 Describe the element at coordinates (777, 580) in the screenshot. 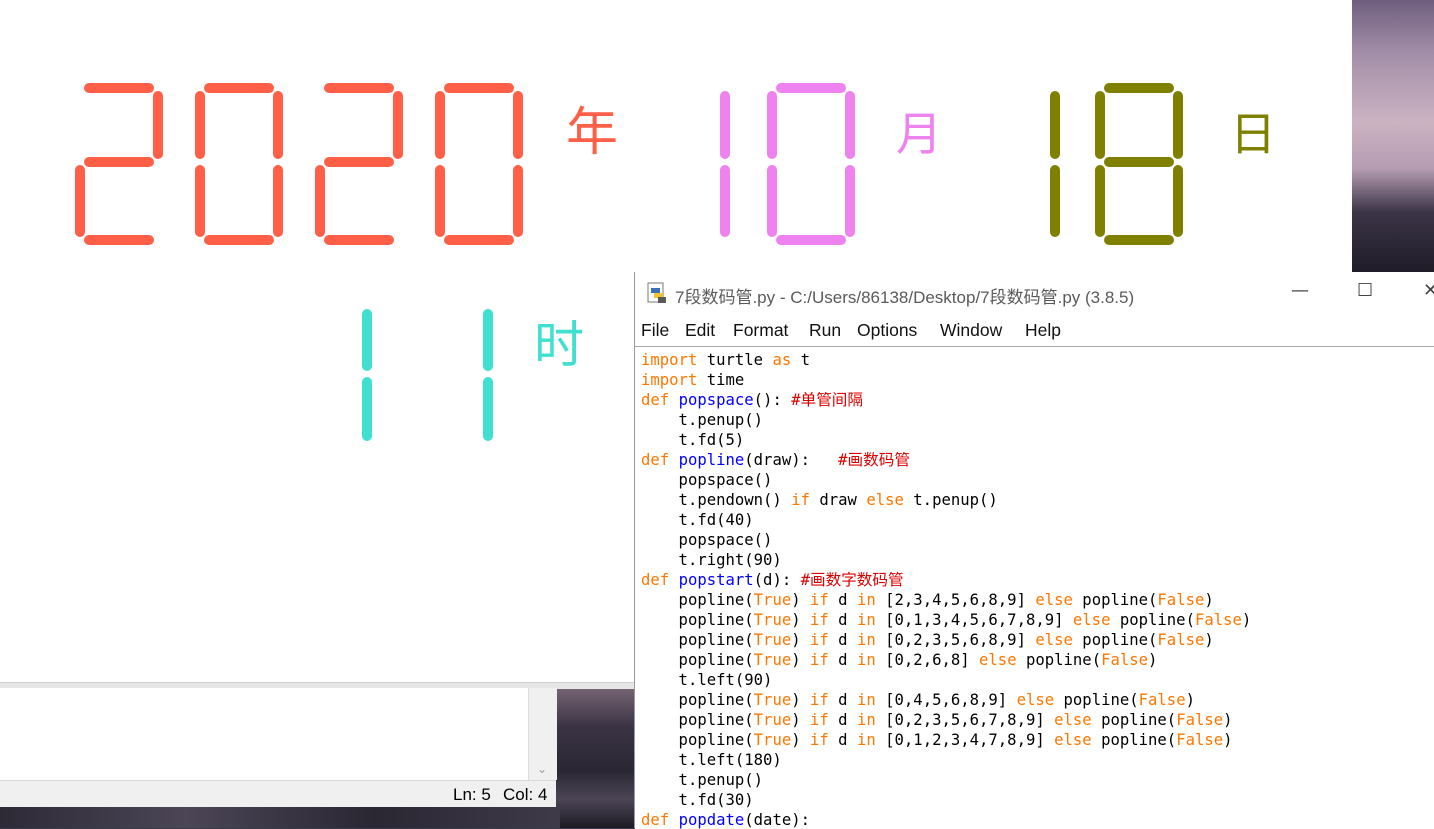

I see `code-token: (d):` at that location.